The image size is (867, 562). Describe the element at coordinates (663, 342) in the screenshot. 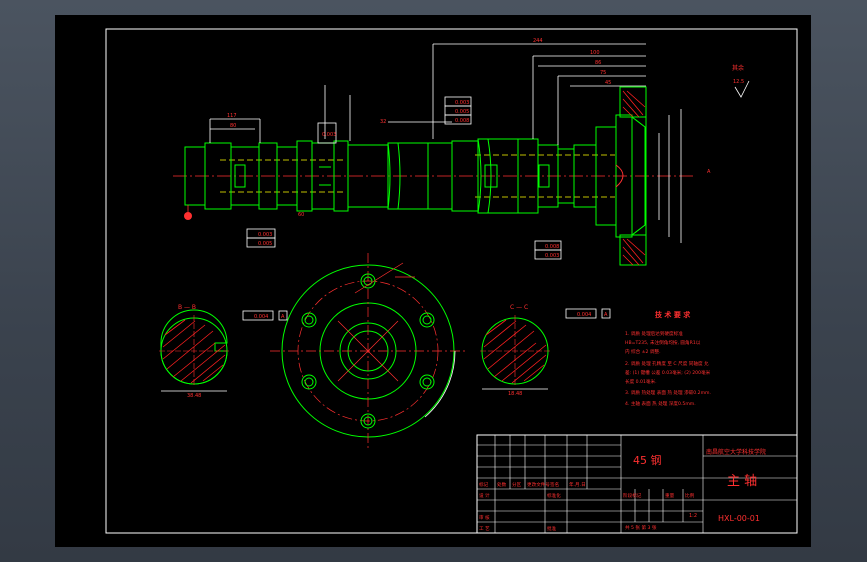

I see `tech-req-line: HB=T235, 未注倒角均按, 圆角R1以` at that location.